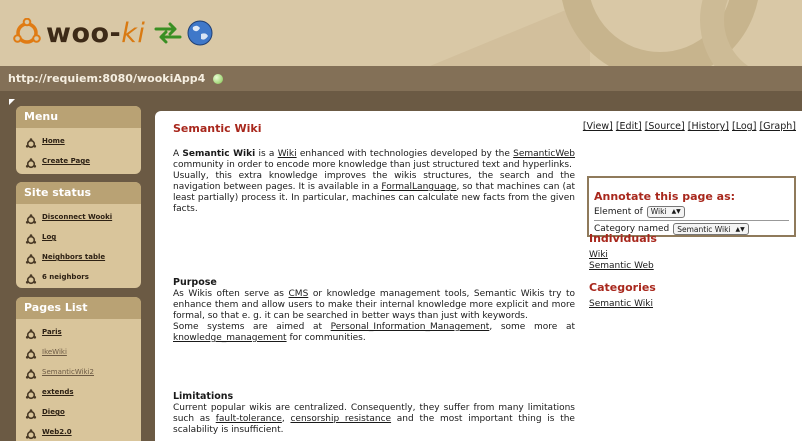 Image resolution: width=802 pixels, height=441 pixels. I want to click on sidebar-toggle-icon, so click(12, 102).